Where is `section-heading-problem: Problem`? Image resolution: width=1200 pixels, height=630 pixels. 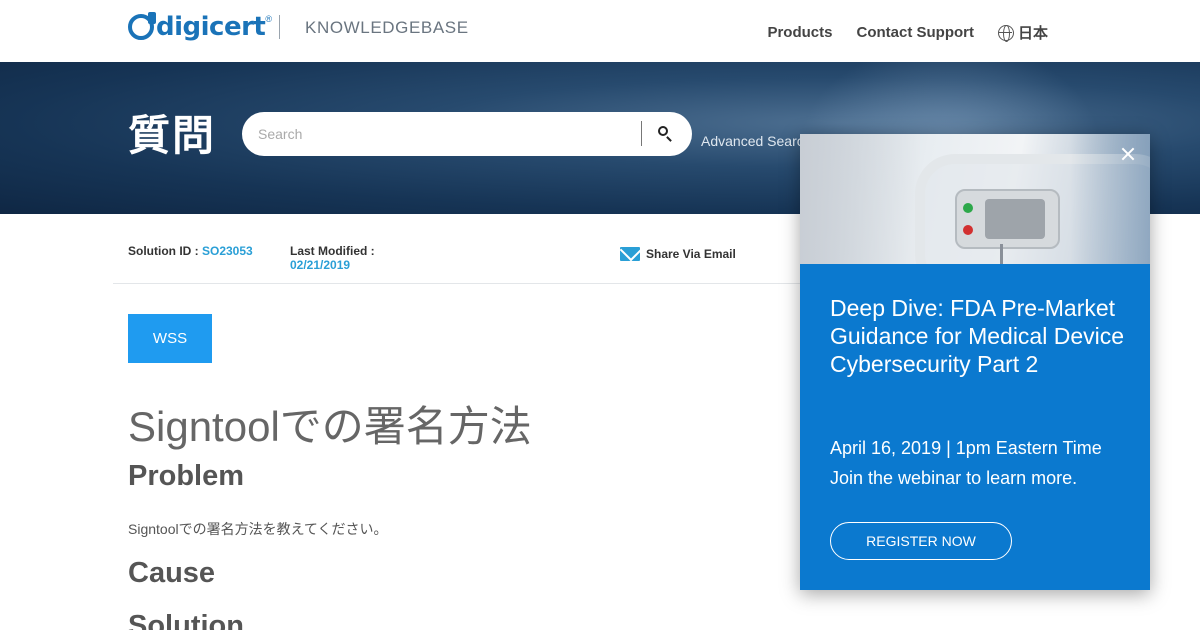
section-heading-problem: Problem is located at coordinates (186, 476).